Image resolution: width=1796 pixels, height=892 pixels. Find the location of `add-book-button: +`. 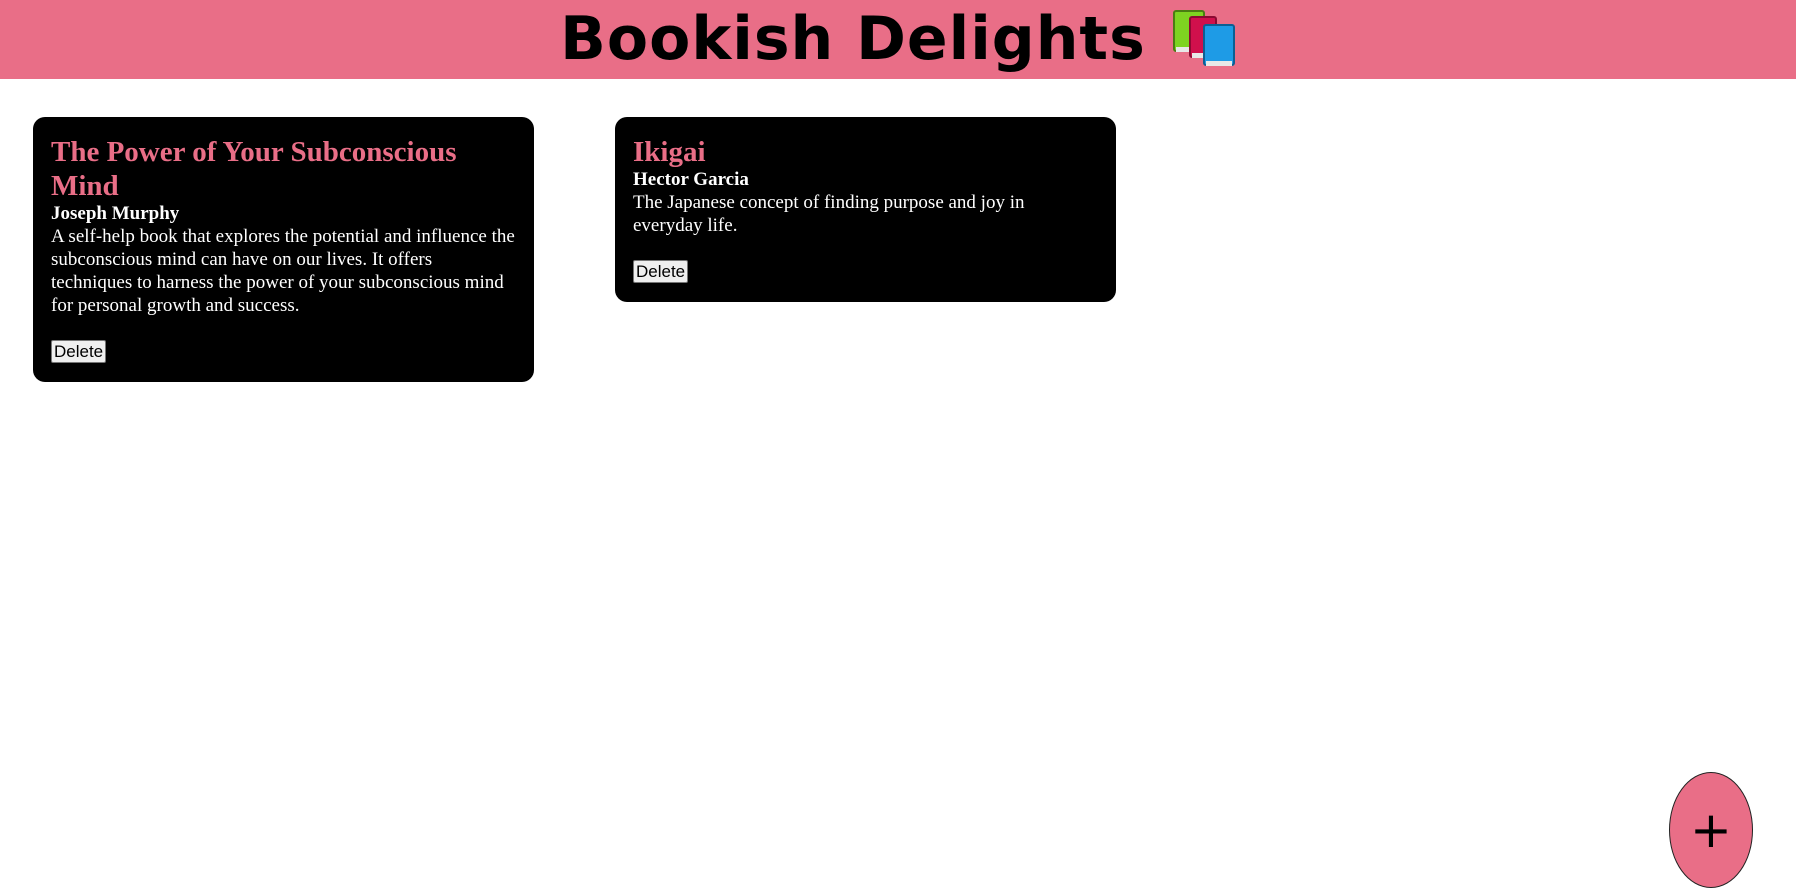

add-book-button: + is located at coordinates (1711, 830).